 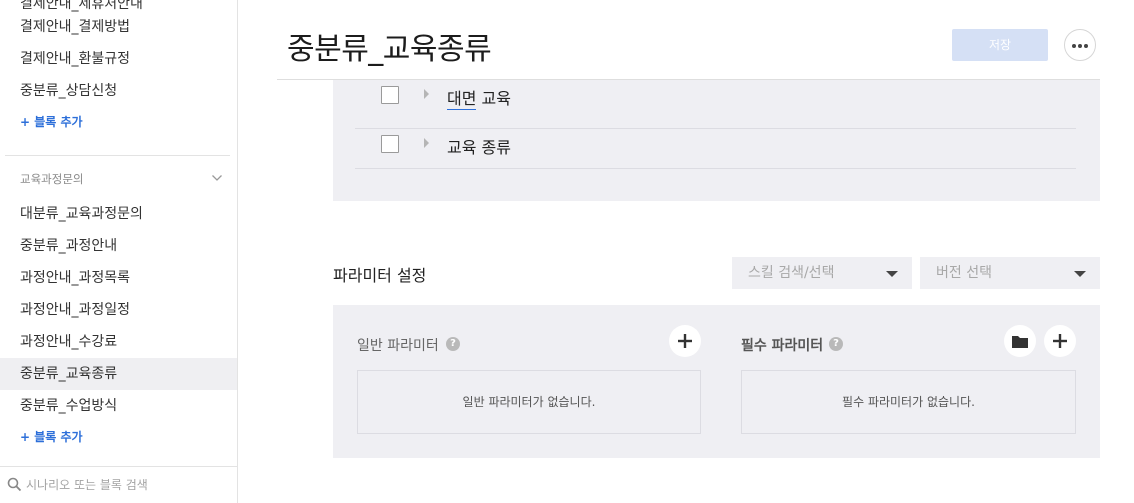 What do you see at coordinates (51, 179) in the screenshot?
I see `sidebar-group-title: 교육과정문의` at bounding box center [51, 179].